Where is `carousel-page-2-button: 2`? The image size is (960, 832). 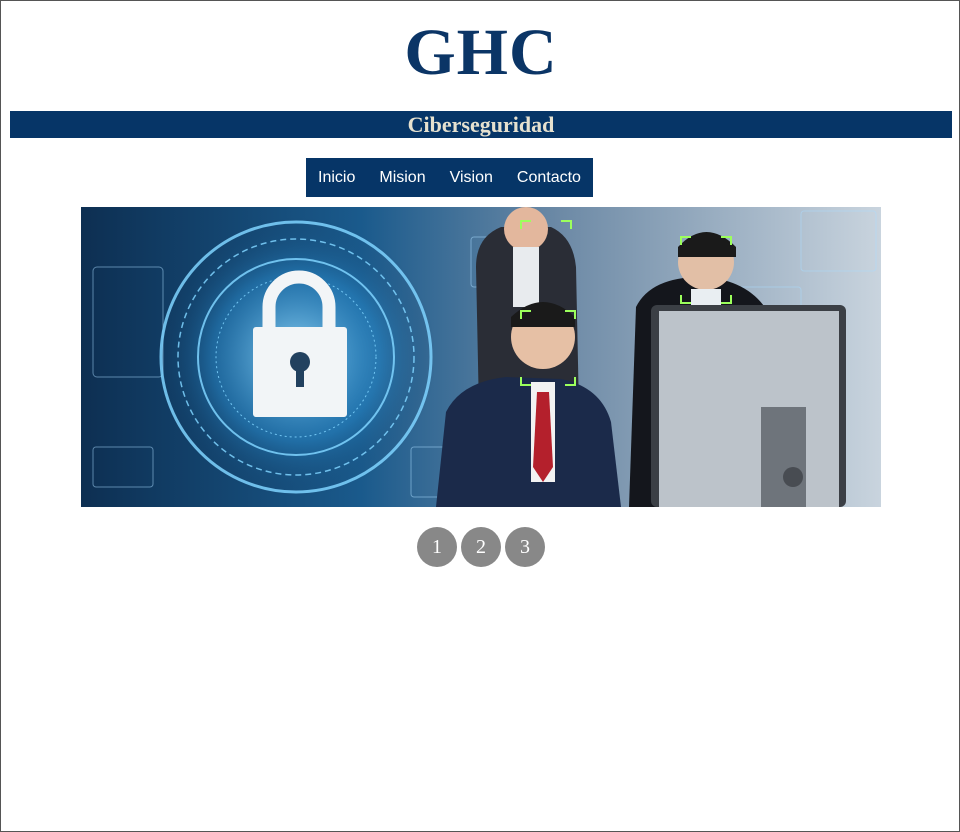 carousel-page-2-button: 2 is located at coordinates (481, 547).